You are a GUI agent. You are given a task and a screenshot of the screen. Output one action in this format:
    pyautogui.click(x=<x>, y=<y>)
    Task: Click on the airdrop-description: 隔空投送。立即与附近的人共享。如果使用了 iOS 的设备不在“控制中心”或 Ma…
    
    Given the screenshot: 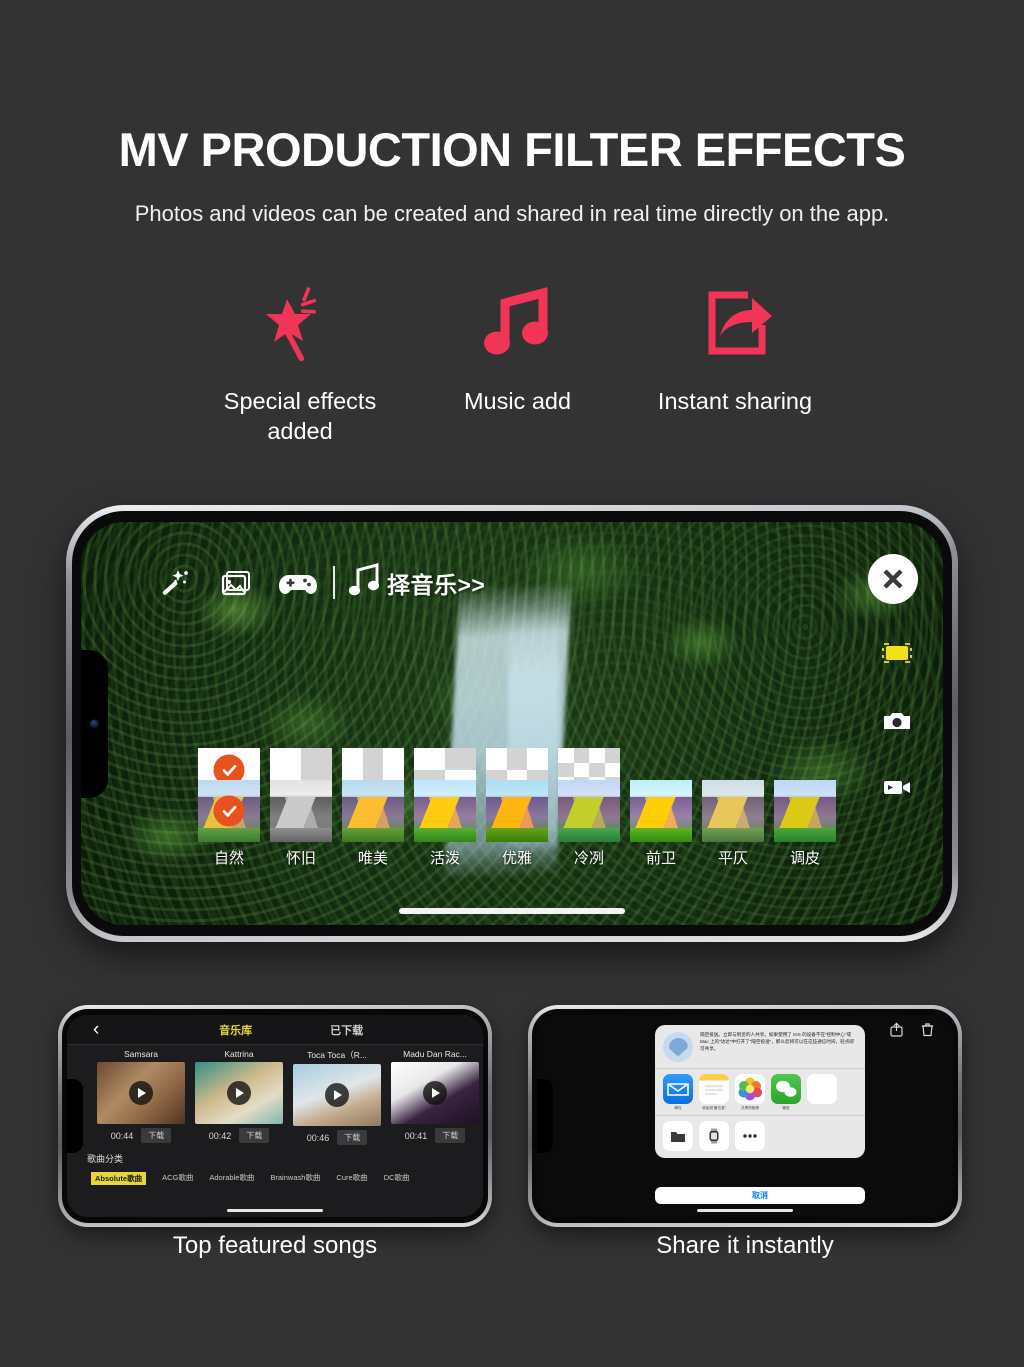 What is the action you would take?
    pyautogui.click(x=777, y=1041)
    